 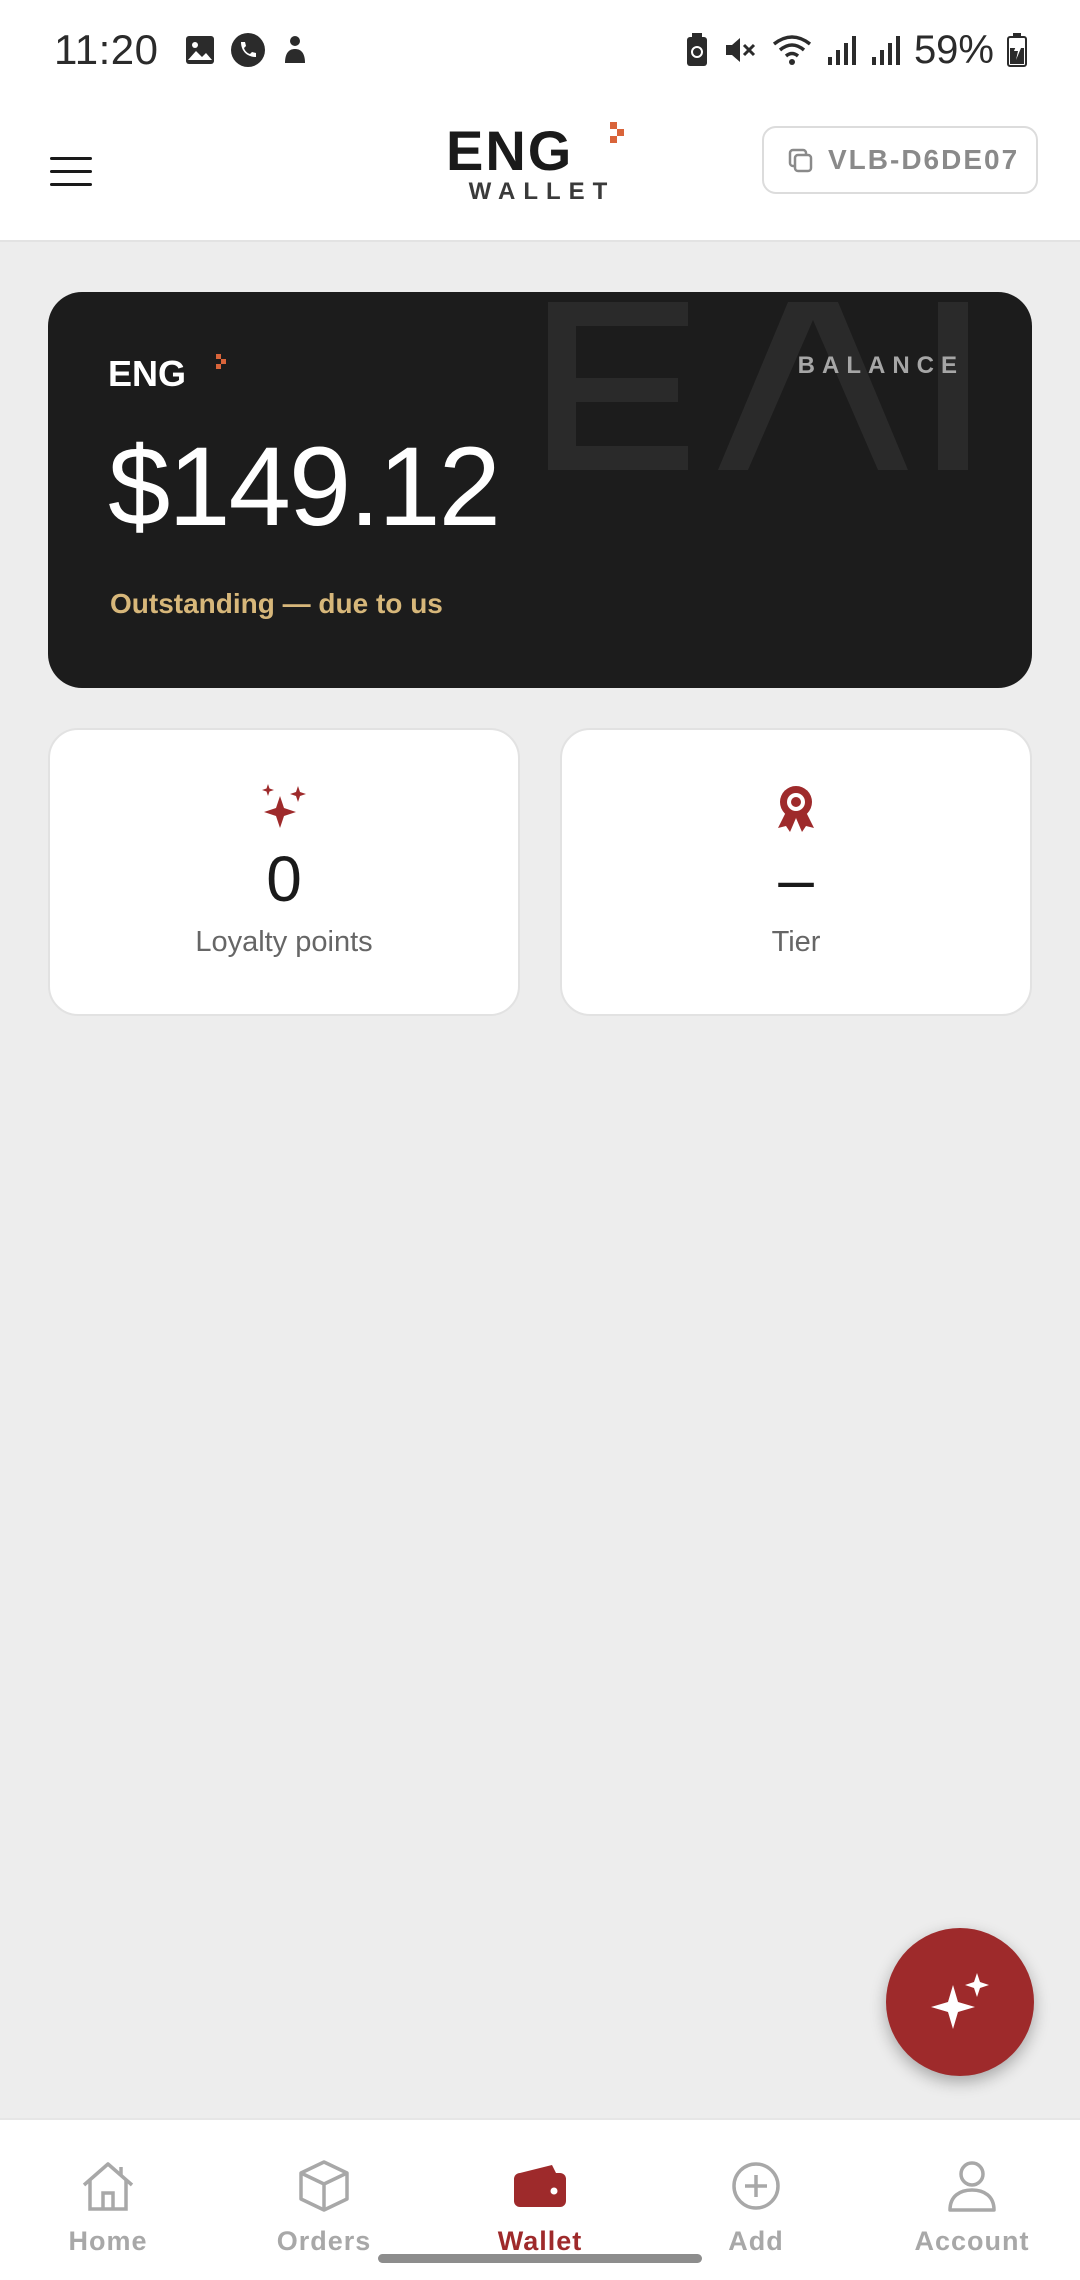 What do you see at coordinates (740, 50) in the screenshot?
I see `mute-icon` at bounding box center [740, 50].